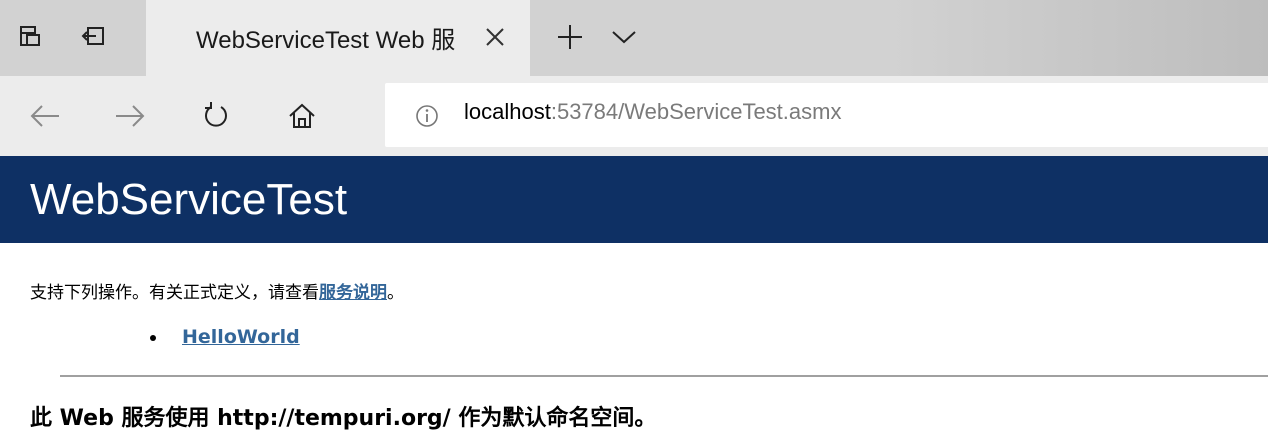 The height and width of the screenshot is (432, 1268). Describe the element at coordinates (495, 37) in the screenshot. I see `close-icon` at that location.